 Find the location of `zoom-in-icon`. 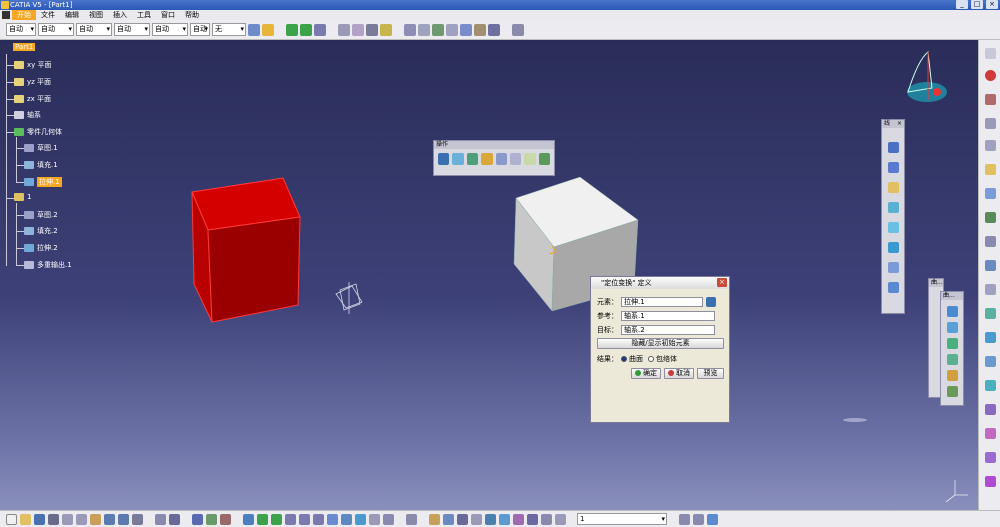

zoom-in-icon is located at coordinates (304, 519).